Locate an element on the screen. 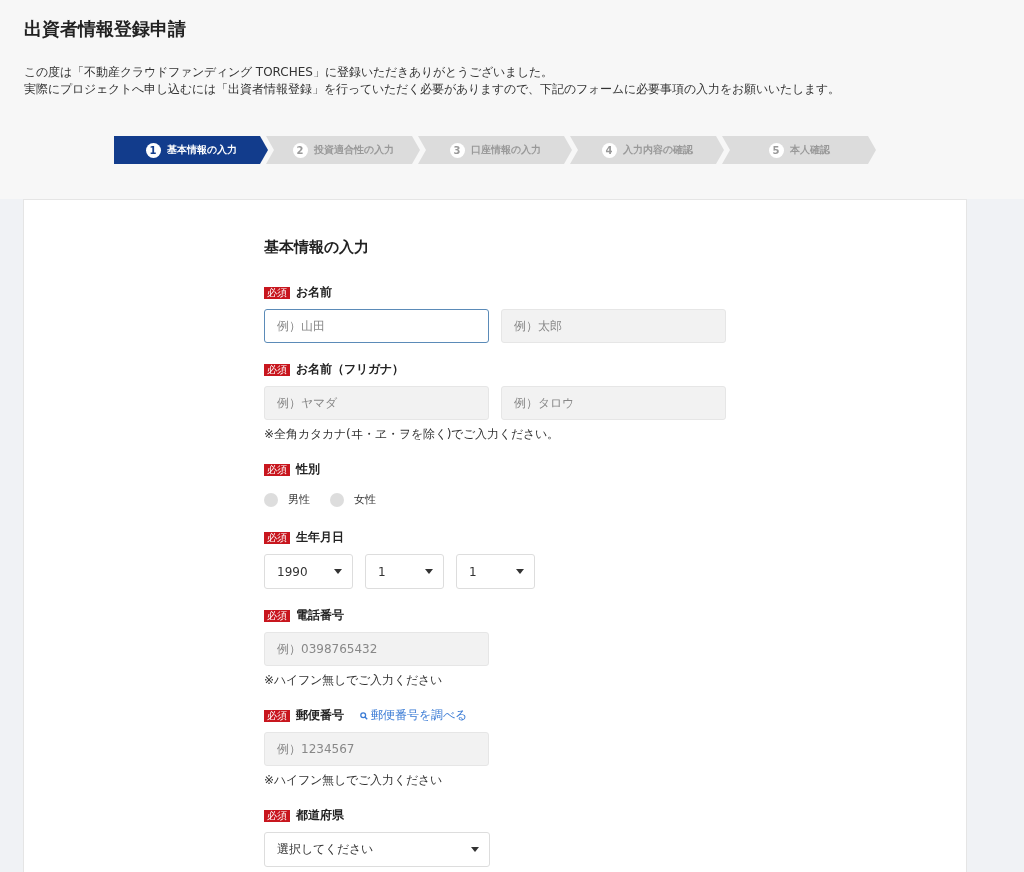 This screenshot has width=1024, height=872. section-title: 基本情報の入力 is located at coordinates (317, 247).